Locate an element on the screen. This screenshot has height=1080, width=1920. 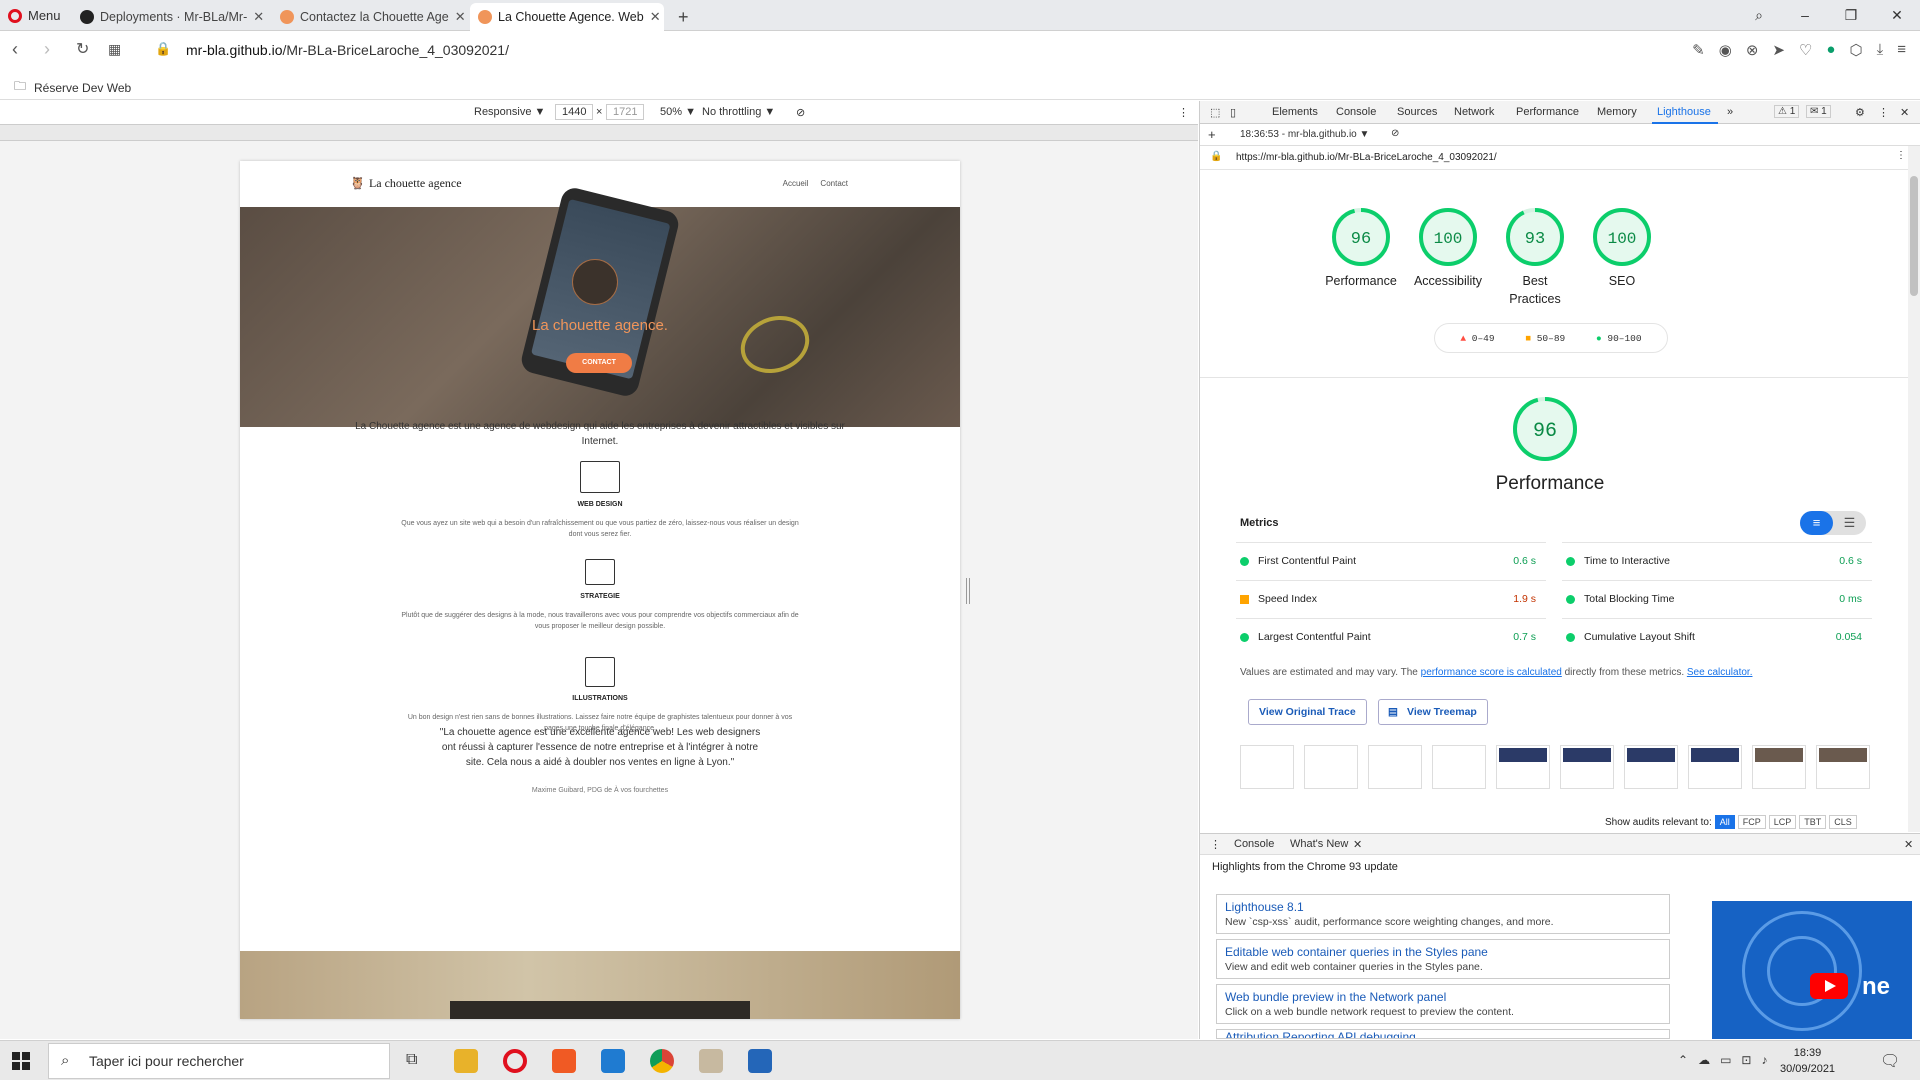
tab-contact: Contactez la Chouette Age ✕ is located at coordinates (370, 17).